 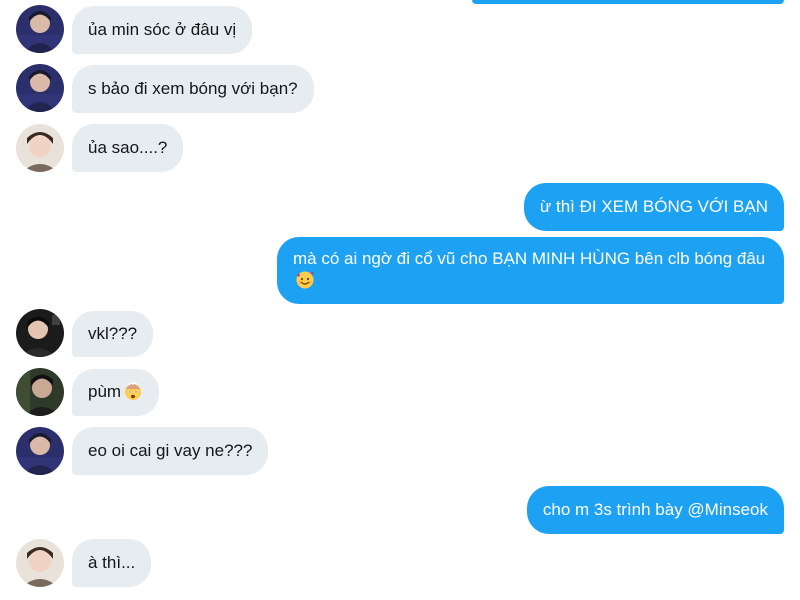 I want to click on exploding-head-emoji, so click(x=133, y=390).